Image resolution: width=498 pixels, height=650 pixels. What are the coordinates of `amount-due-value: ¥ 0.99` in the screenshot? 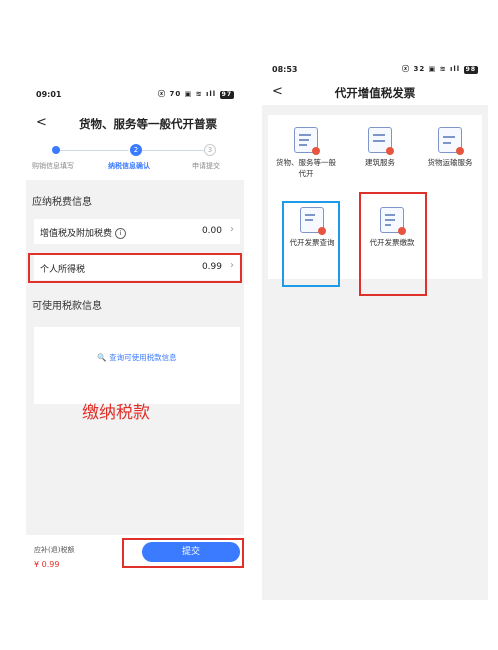 It's located at (47, 564).